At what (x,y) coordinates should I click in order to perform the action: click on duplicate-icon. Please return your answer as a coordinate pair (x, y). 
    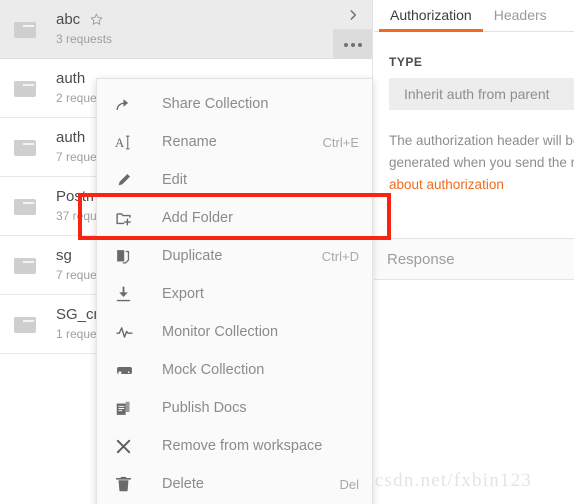
    Looking at the image, I should click on (128, 256).